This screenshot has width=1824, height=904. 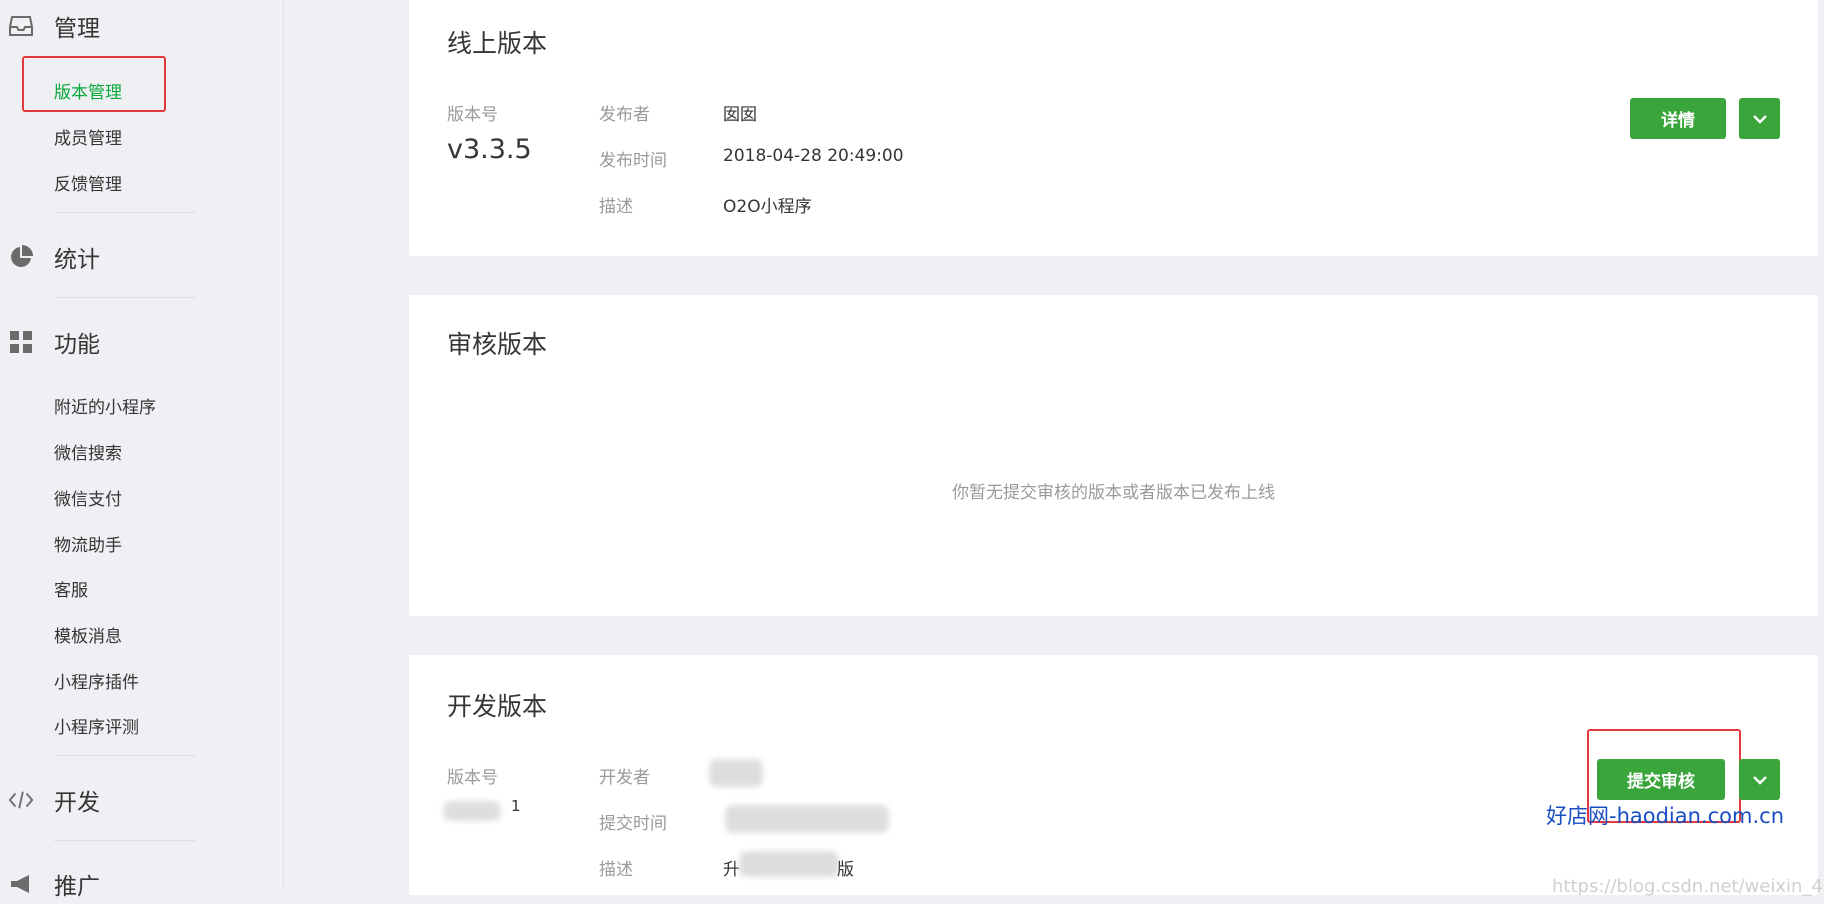 I want to click on sidebar-item-template-message: 模板消息, so click(x=88, y=634).